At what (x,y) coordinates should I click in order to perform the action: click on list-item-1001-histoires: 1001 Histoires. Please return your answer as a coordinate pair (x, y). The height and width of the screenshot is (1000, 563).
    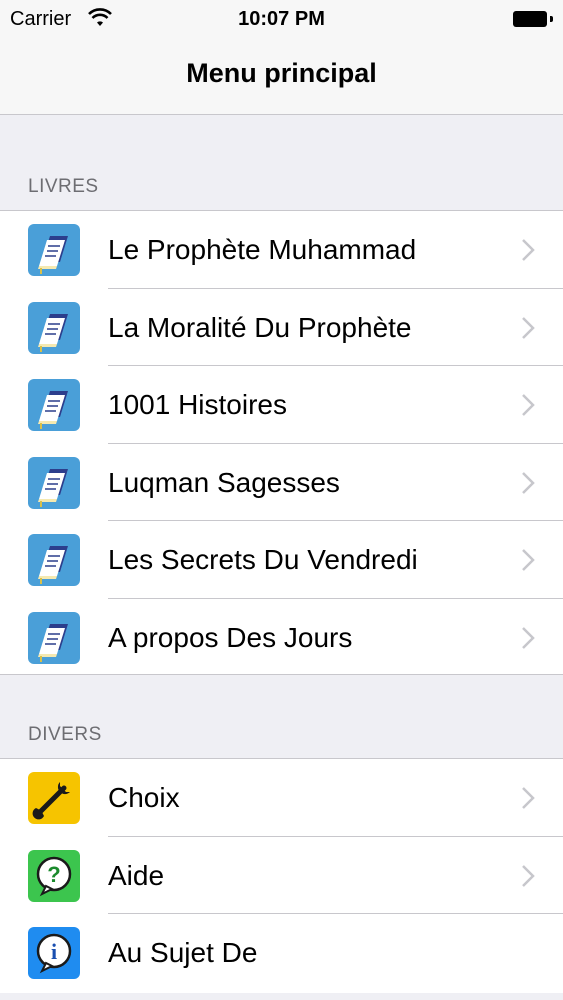
    Looking at the image, I should click on (281, 405).